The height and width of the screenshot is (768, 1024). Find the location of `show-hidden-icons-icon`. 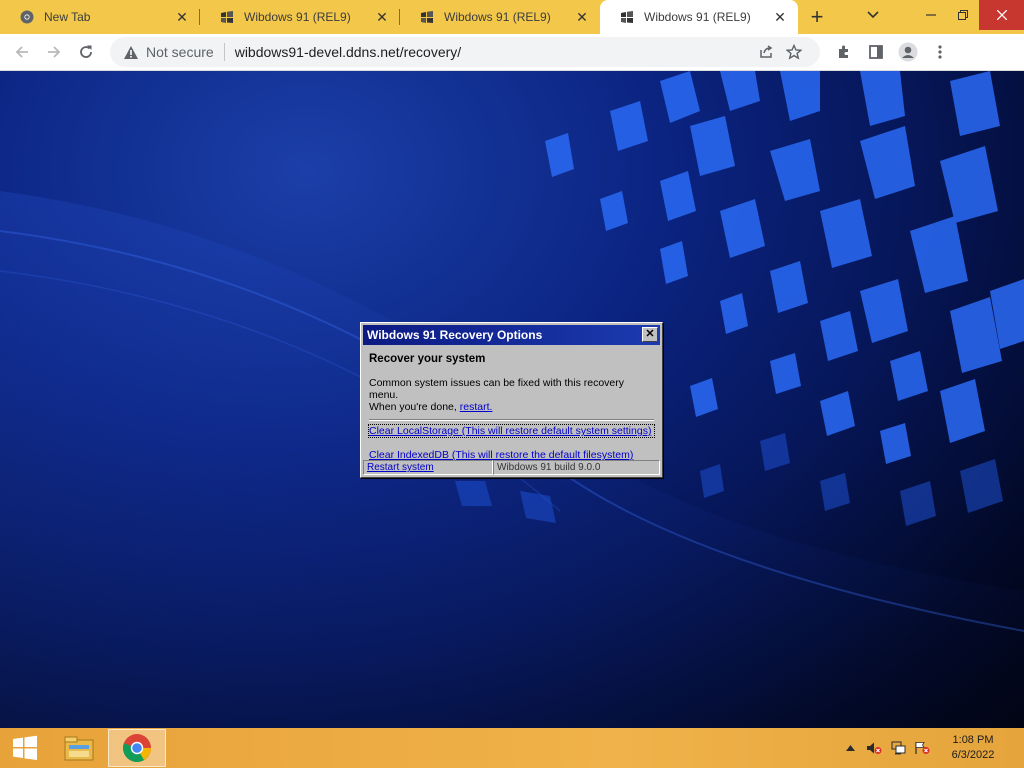

show-hidden-icons-icon is located at coordinates (850, 748).